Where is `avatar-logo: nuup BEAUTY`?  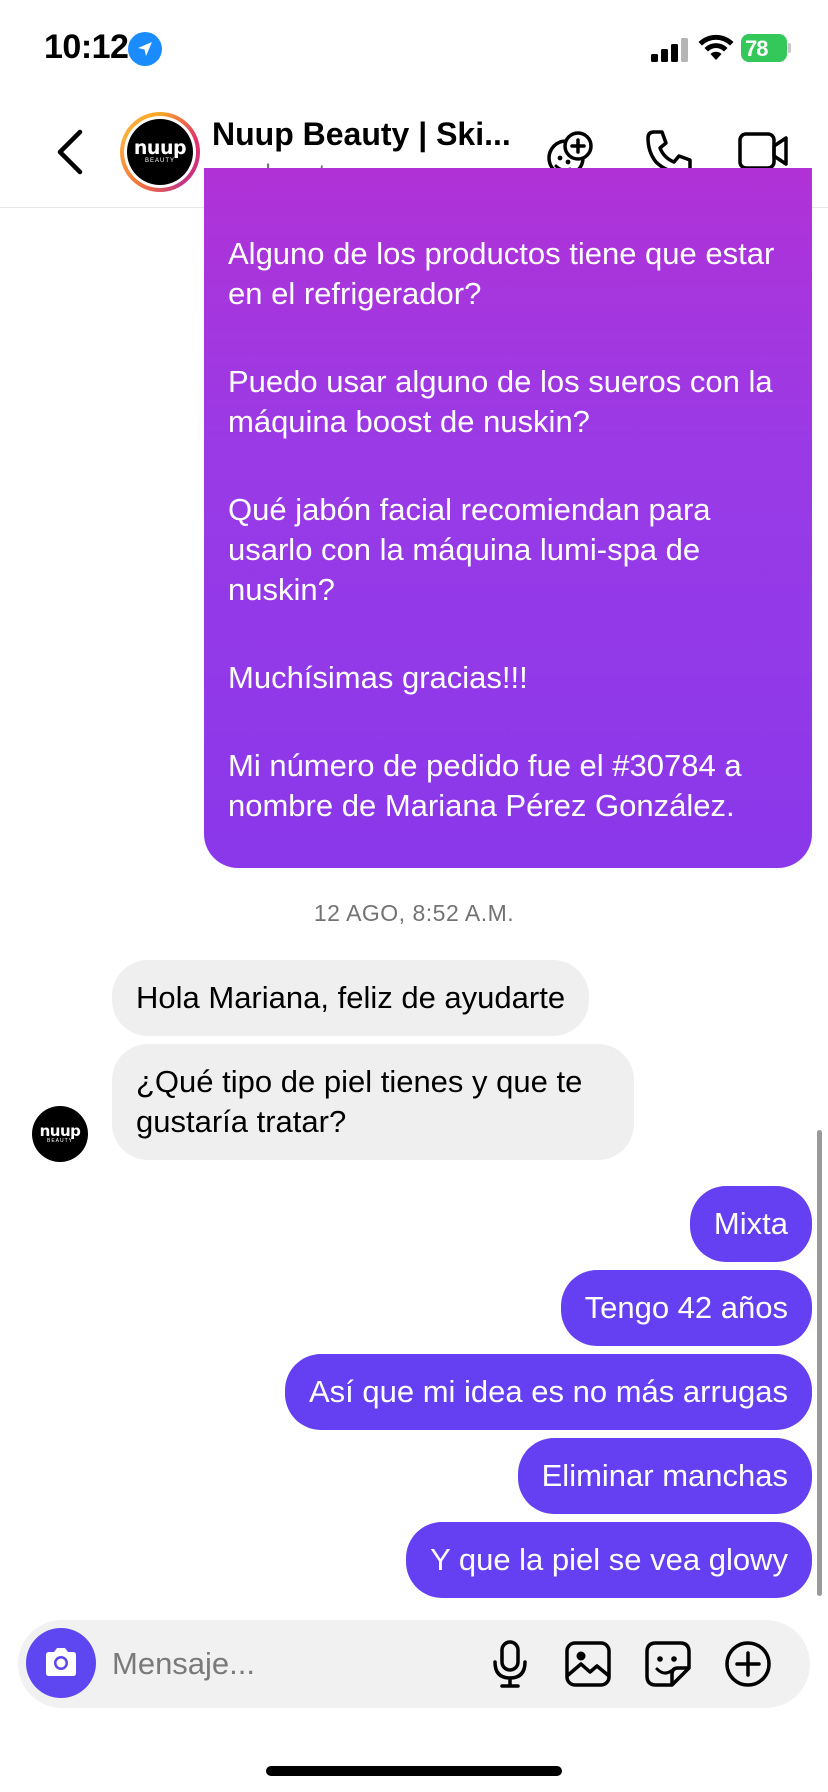 avatar-logo: nuup BEAUTY is located at coordinates (160, 152).